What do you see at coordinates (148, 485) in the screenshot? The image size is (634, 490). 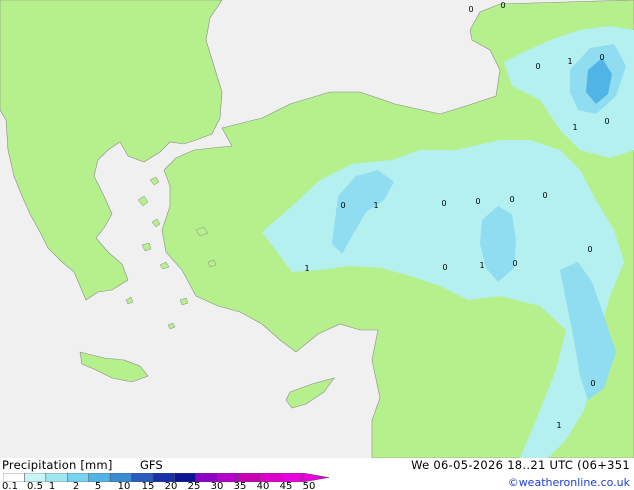 I see `legend-tick-label: 15` at bounding box center [148, 485].